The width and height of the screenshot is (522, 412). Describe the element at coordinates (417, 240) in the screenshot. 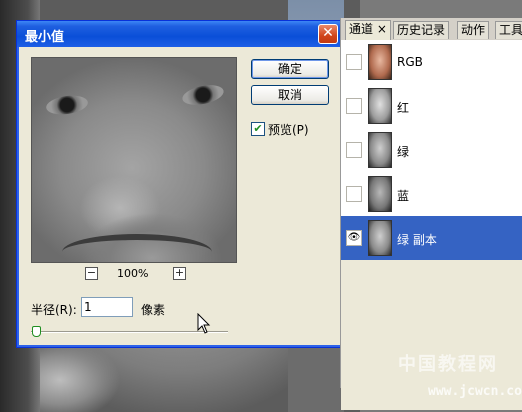

I see `channel-name: 绿 副本` at that location.